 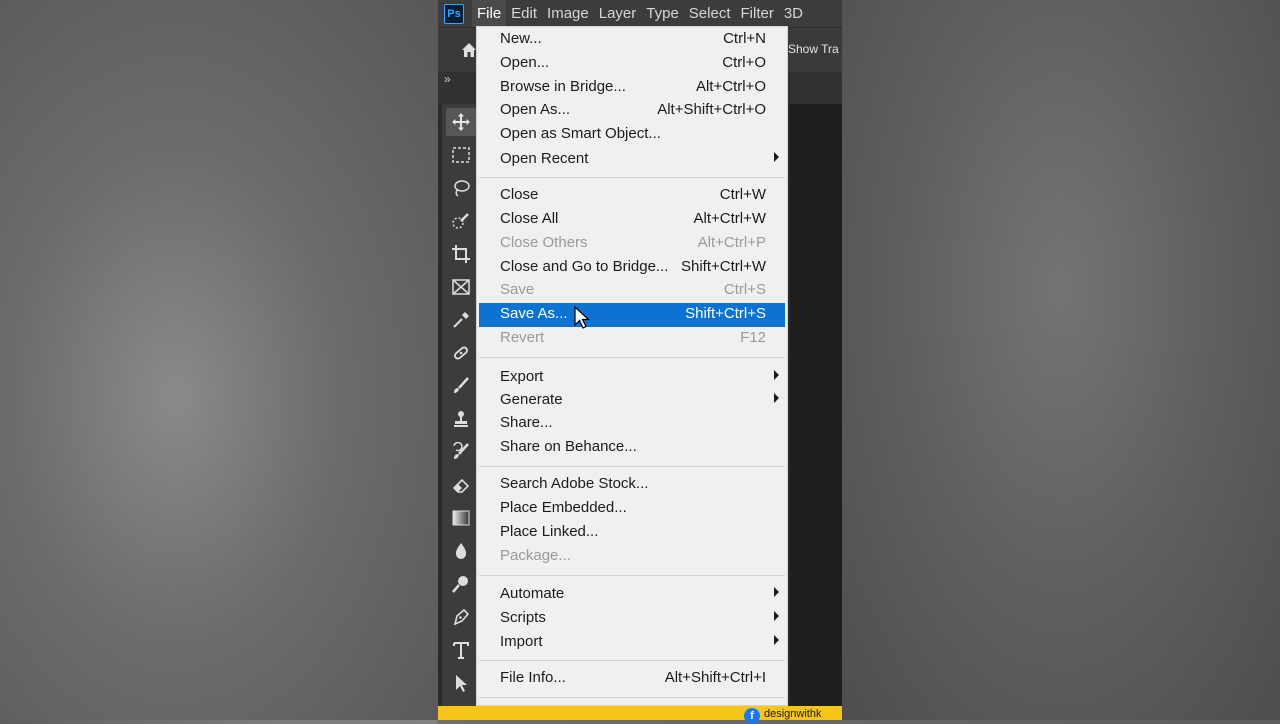 I want to click on menu-item-new: New... Ctrl+N, so click(x=632, y=40).